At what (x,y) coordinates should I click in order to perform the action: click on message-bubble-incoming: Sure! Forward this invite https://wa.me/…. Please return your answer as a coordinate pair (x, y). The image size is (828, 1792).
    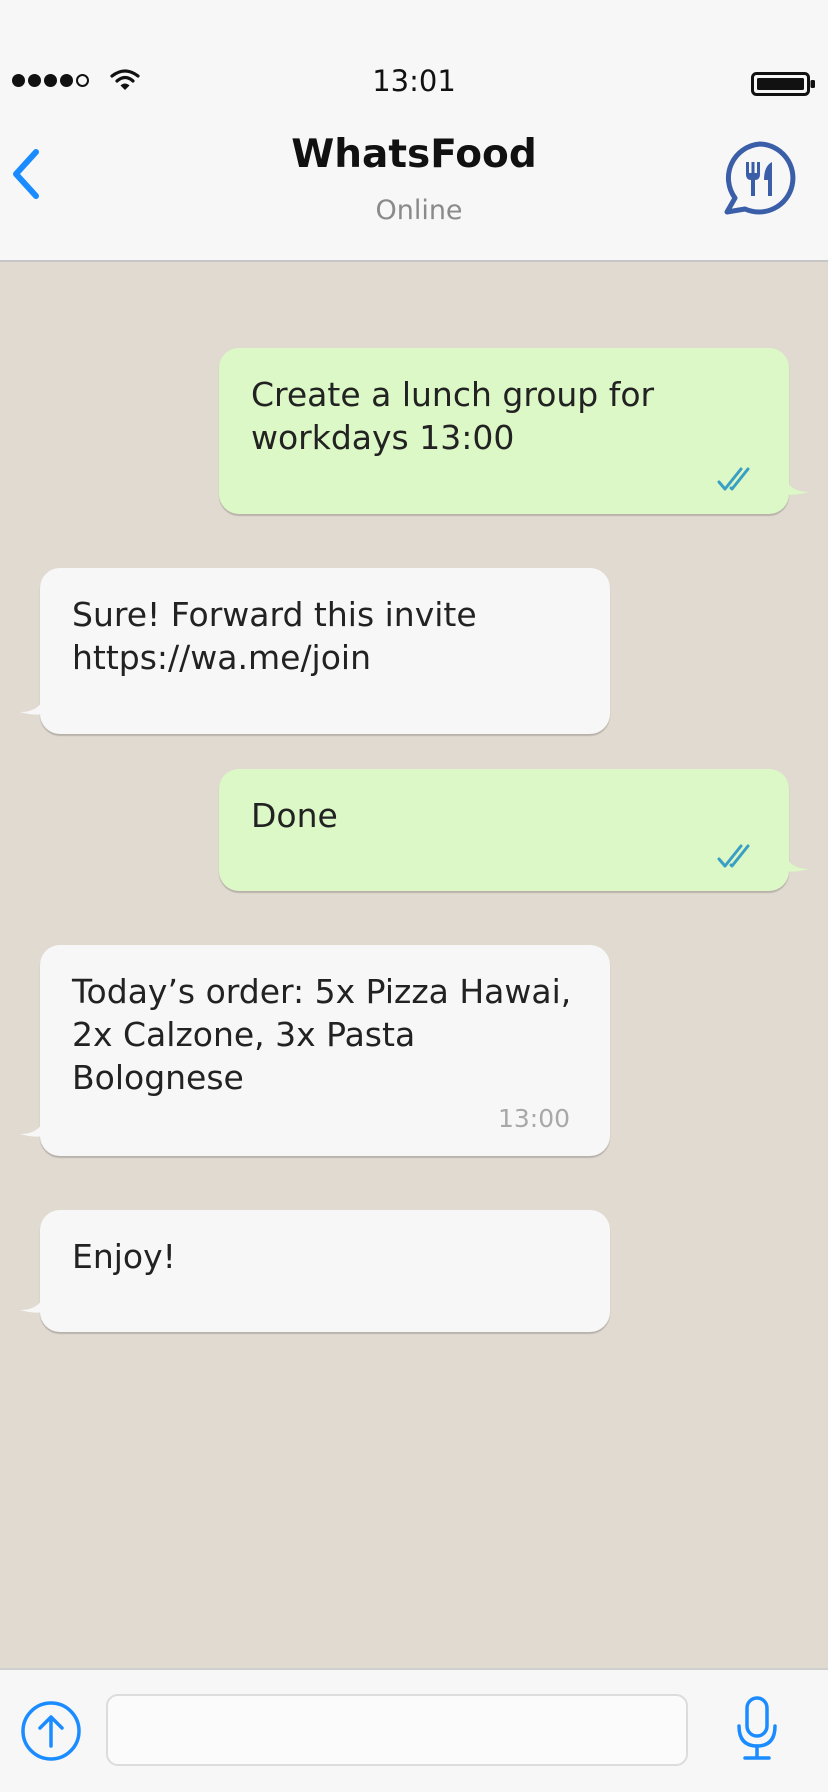
    Looking at the image, I should click on (315, 651).